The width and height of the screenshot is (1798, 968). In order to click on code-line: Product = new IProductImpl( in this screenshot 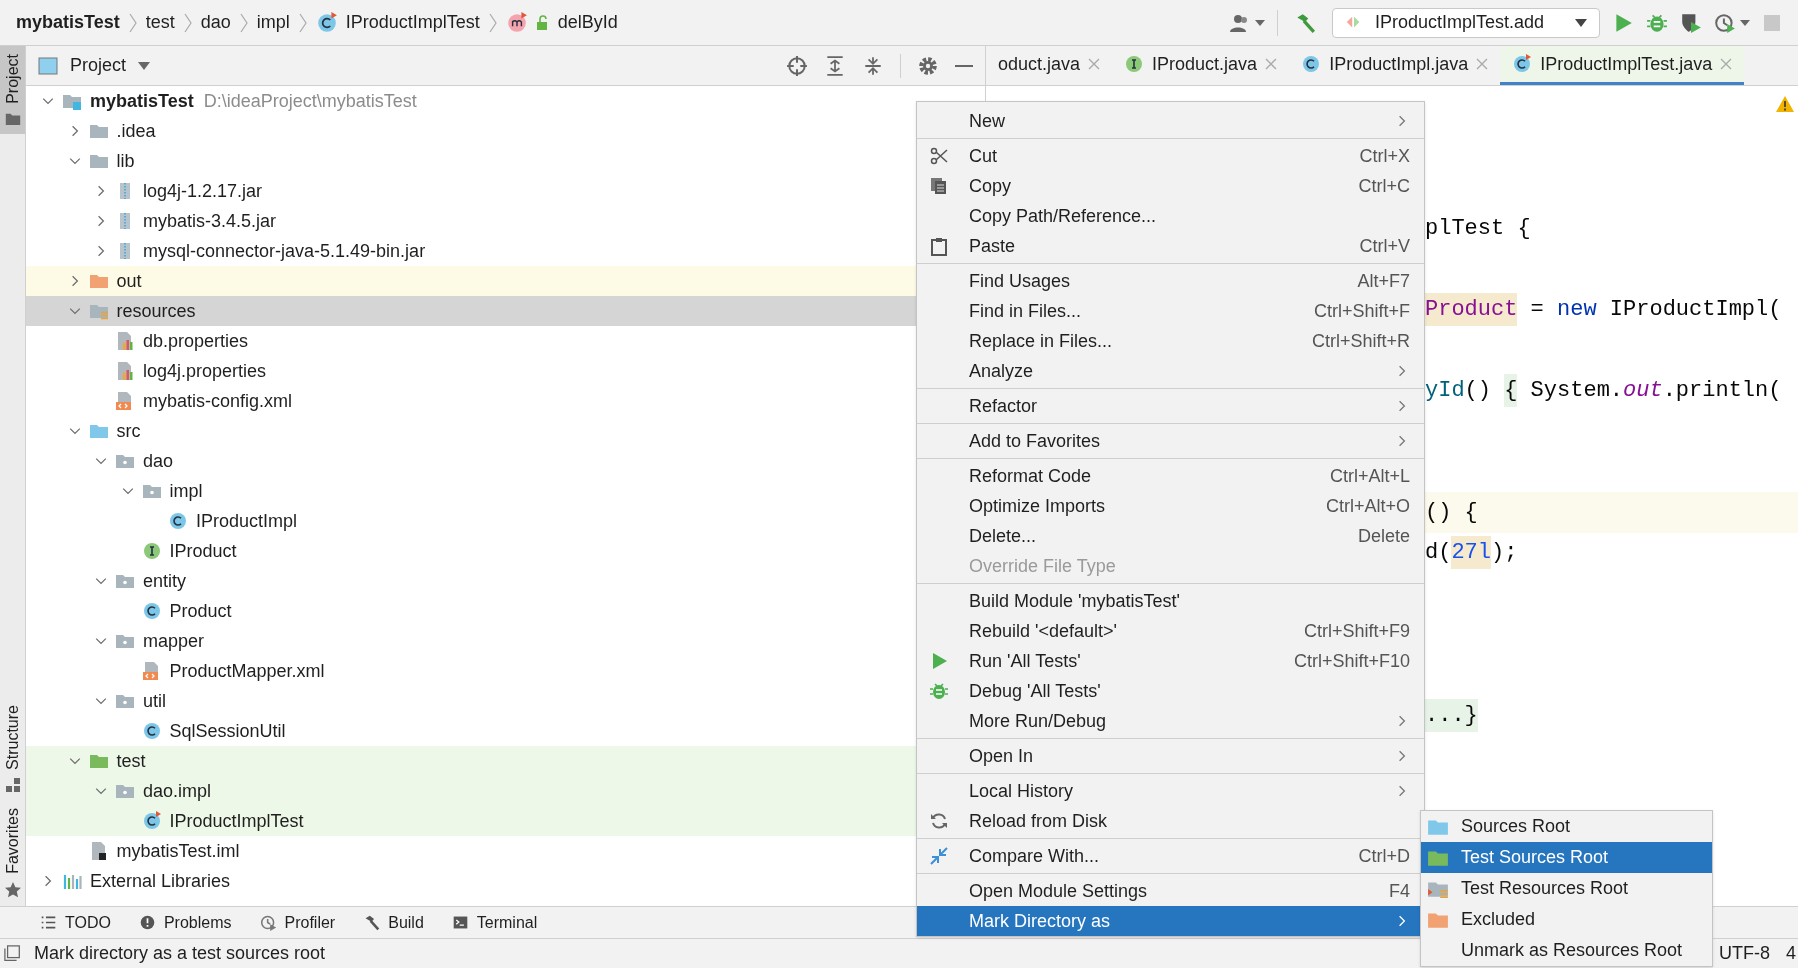, I will do `click(1603, 309)`.